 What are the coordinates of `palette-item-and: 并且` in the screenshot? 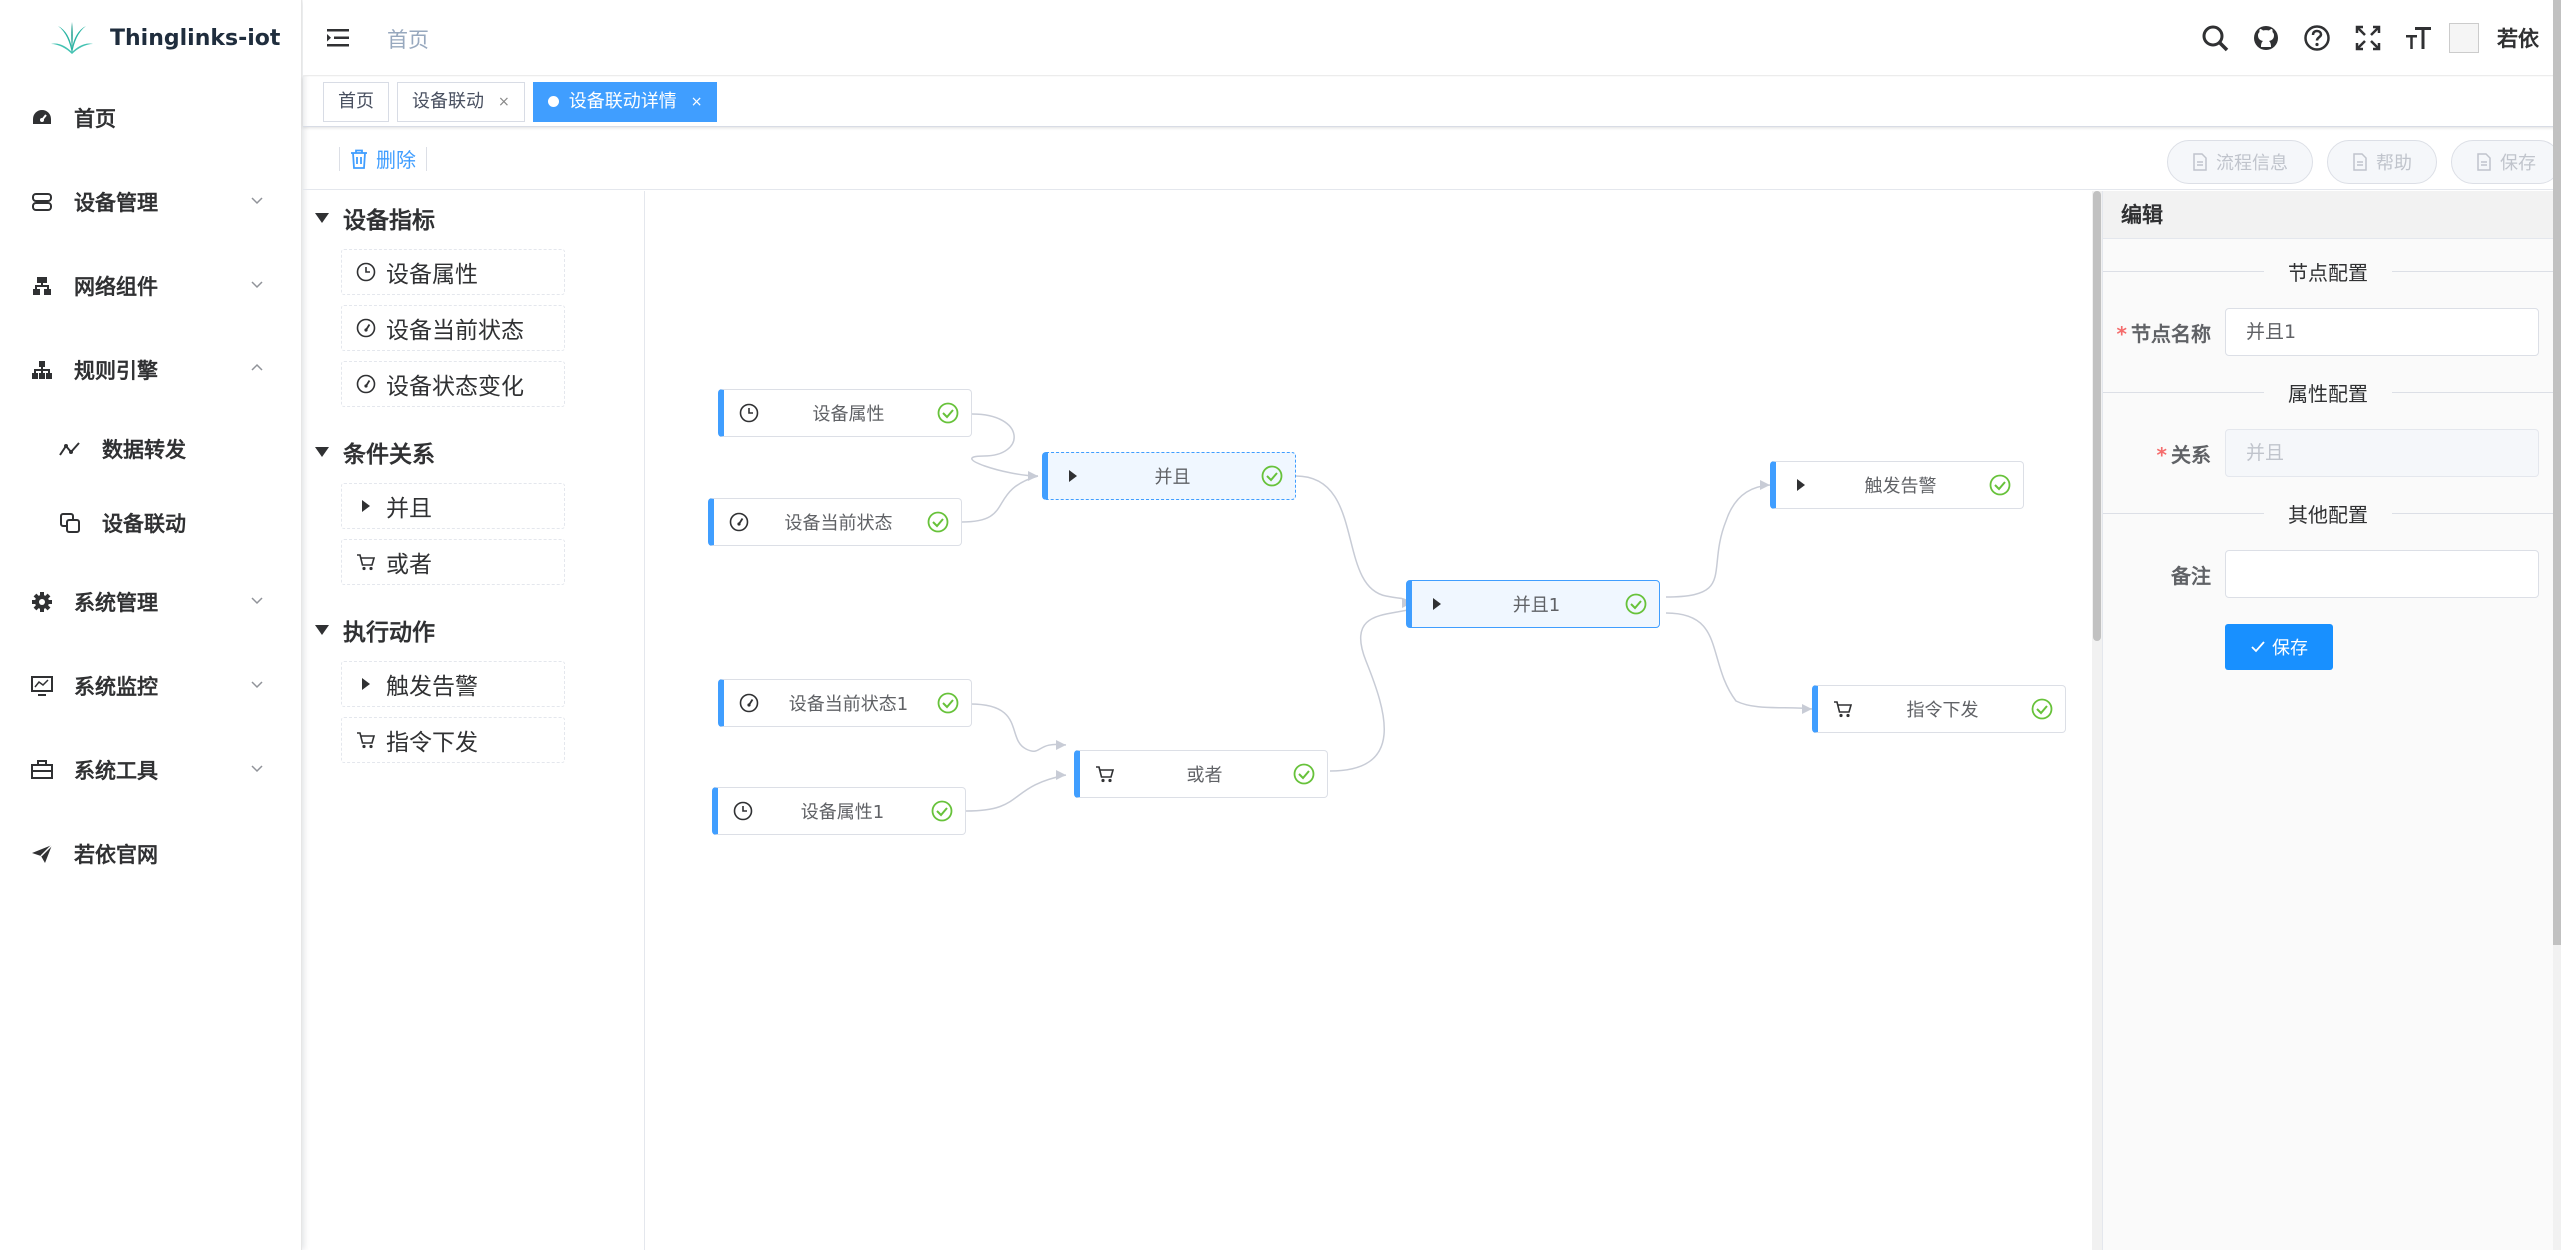 It's located at (453, 506).